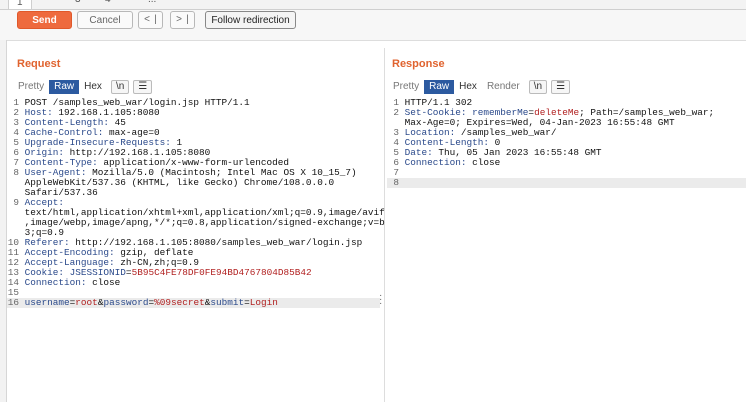 The height and width of the screenshot is (402, 746). What do you see at coordinates (78, 2) in the screenshot?
I see `tab-3: 3` at bounding box center [78, 2].